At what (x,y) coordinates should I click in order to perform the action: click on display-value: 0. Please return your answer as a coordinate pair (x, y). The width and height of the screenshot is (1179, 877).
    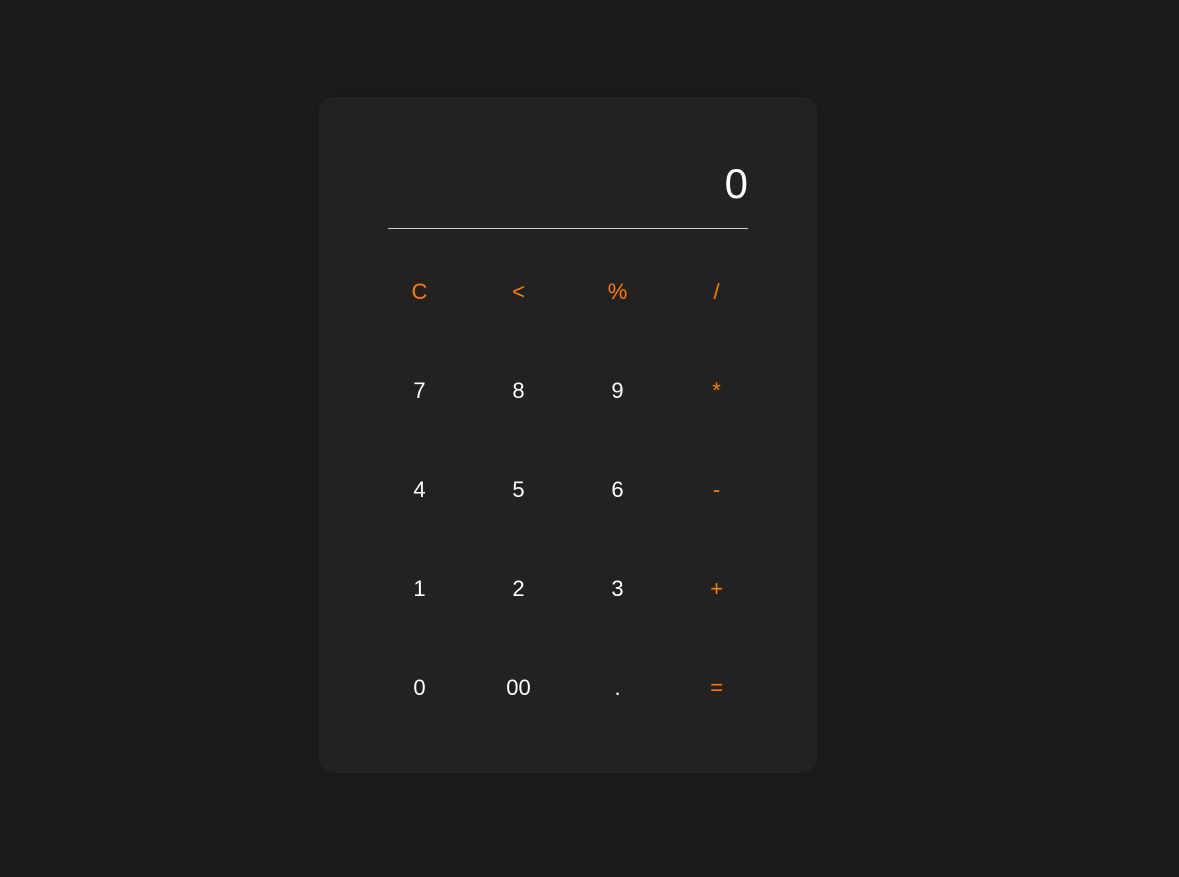
    Looking at the image, I should click on (736, 183).